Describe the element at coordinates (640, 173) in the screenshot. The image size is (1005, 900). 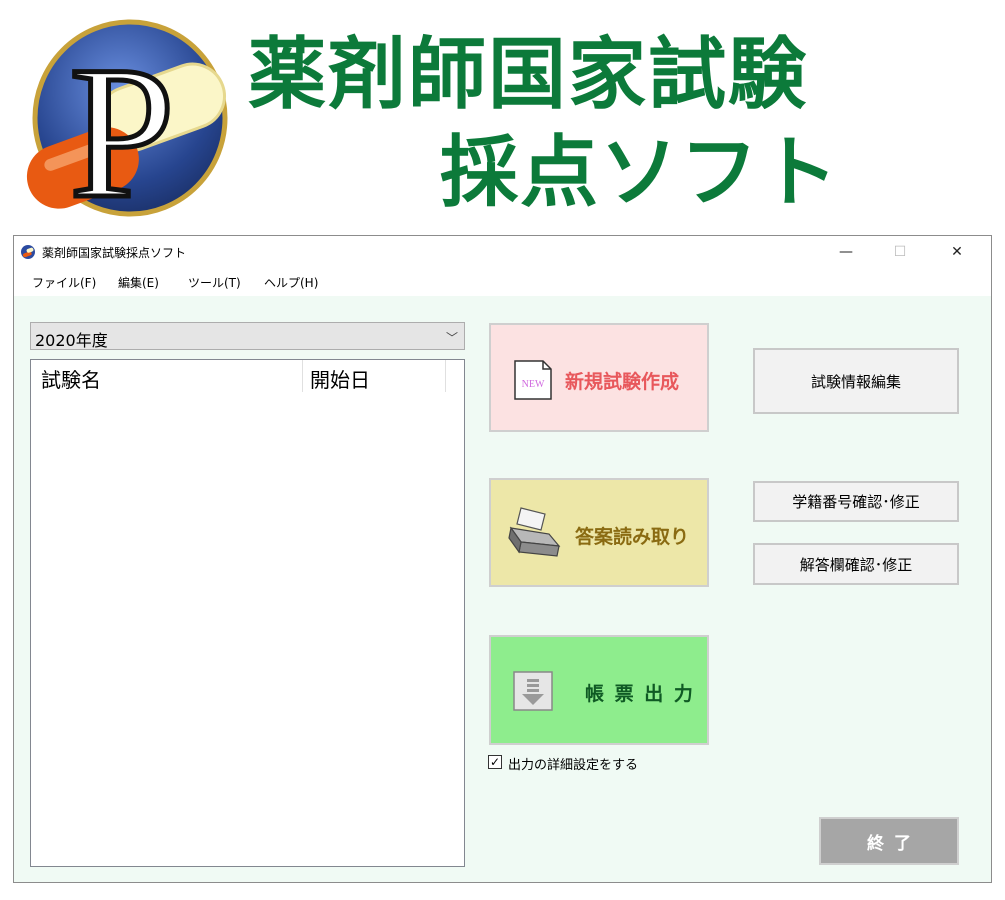
I see `banner-title-line2: 採点ソフト` at that location.